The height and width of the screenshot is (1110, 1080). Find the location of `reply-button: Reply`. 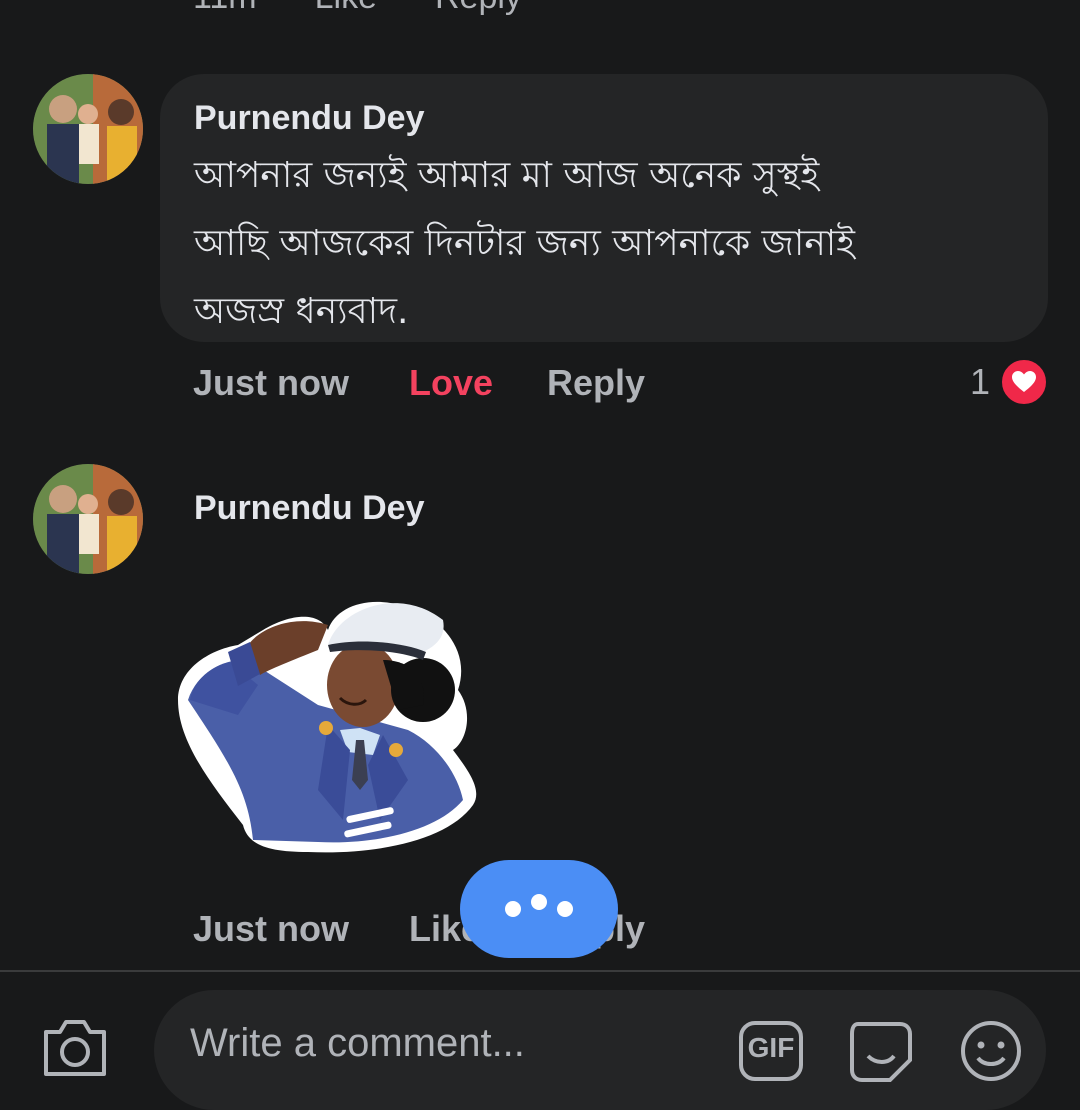

reply-button: Reply is located at coordinates (596, 383).